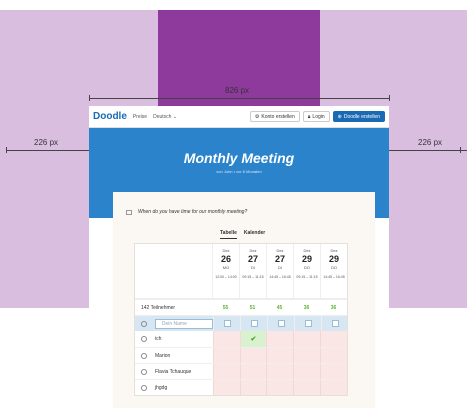  I want to click on participant-cell: jhgdg, so click(174, 387).